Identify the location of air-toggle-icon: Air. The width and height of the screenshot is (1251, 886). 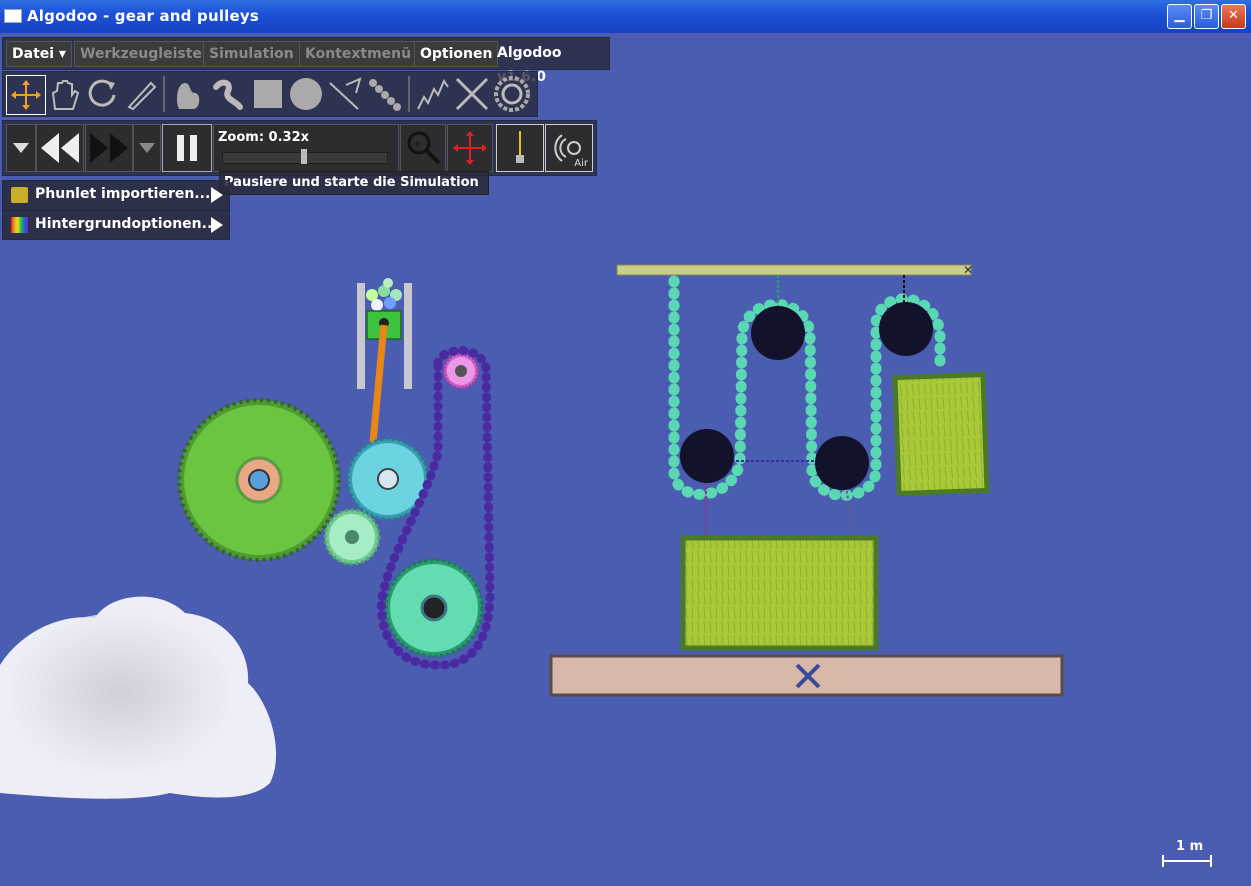
(569, 148).